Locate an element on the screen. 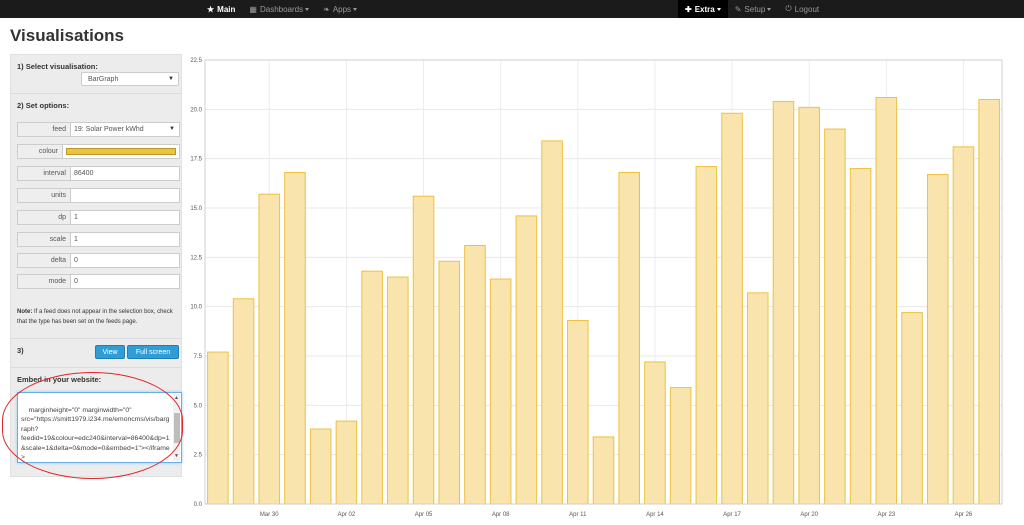 Image resolution: width=1024 pixels, height=525 pixels. x-tick-label: Apr 23 is located at coordinates (886, 515).